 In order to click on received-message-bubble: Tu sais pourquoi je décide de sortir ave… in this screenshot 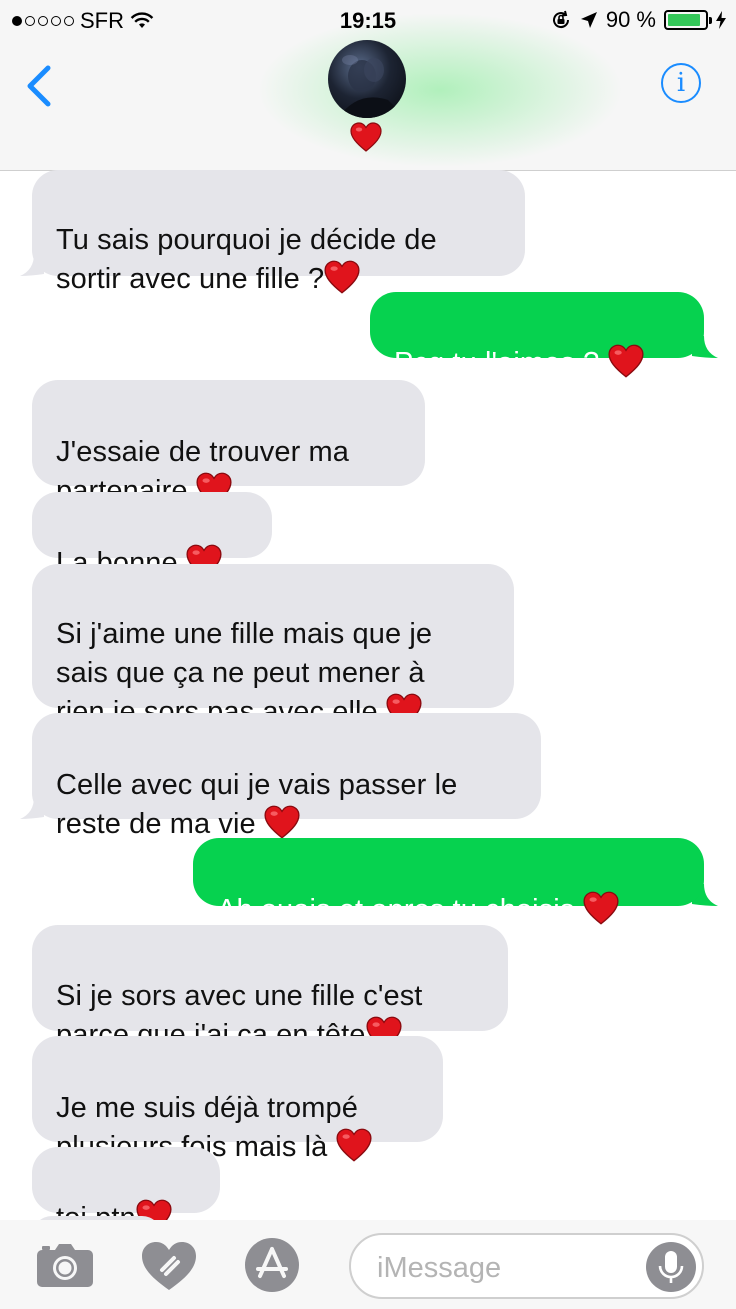, I will do `click(278, 232)`.